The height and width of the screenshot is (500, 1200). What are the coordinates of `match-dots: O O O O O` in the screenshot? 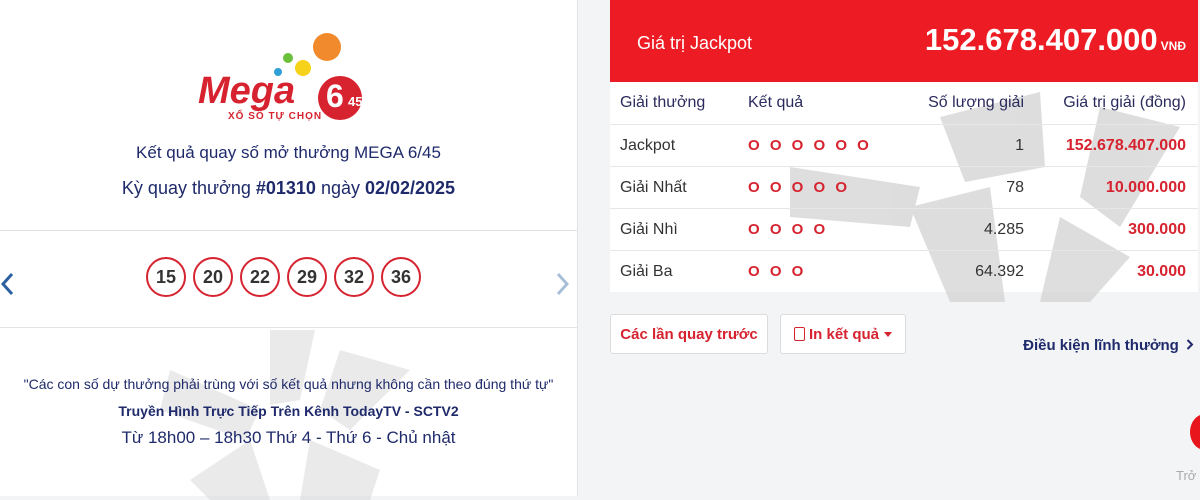 It's located at (819, 187).